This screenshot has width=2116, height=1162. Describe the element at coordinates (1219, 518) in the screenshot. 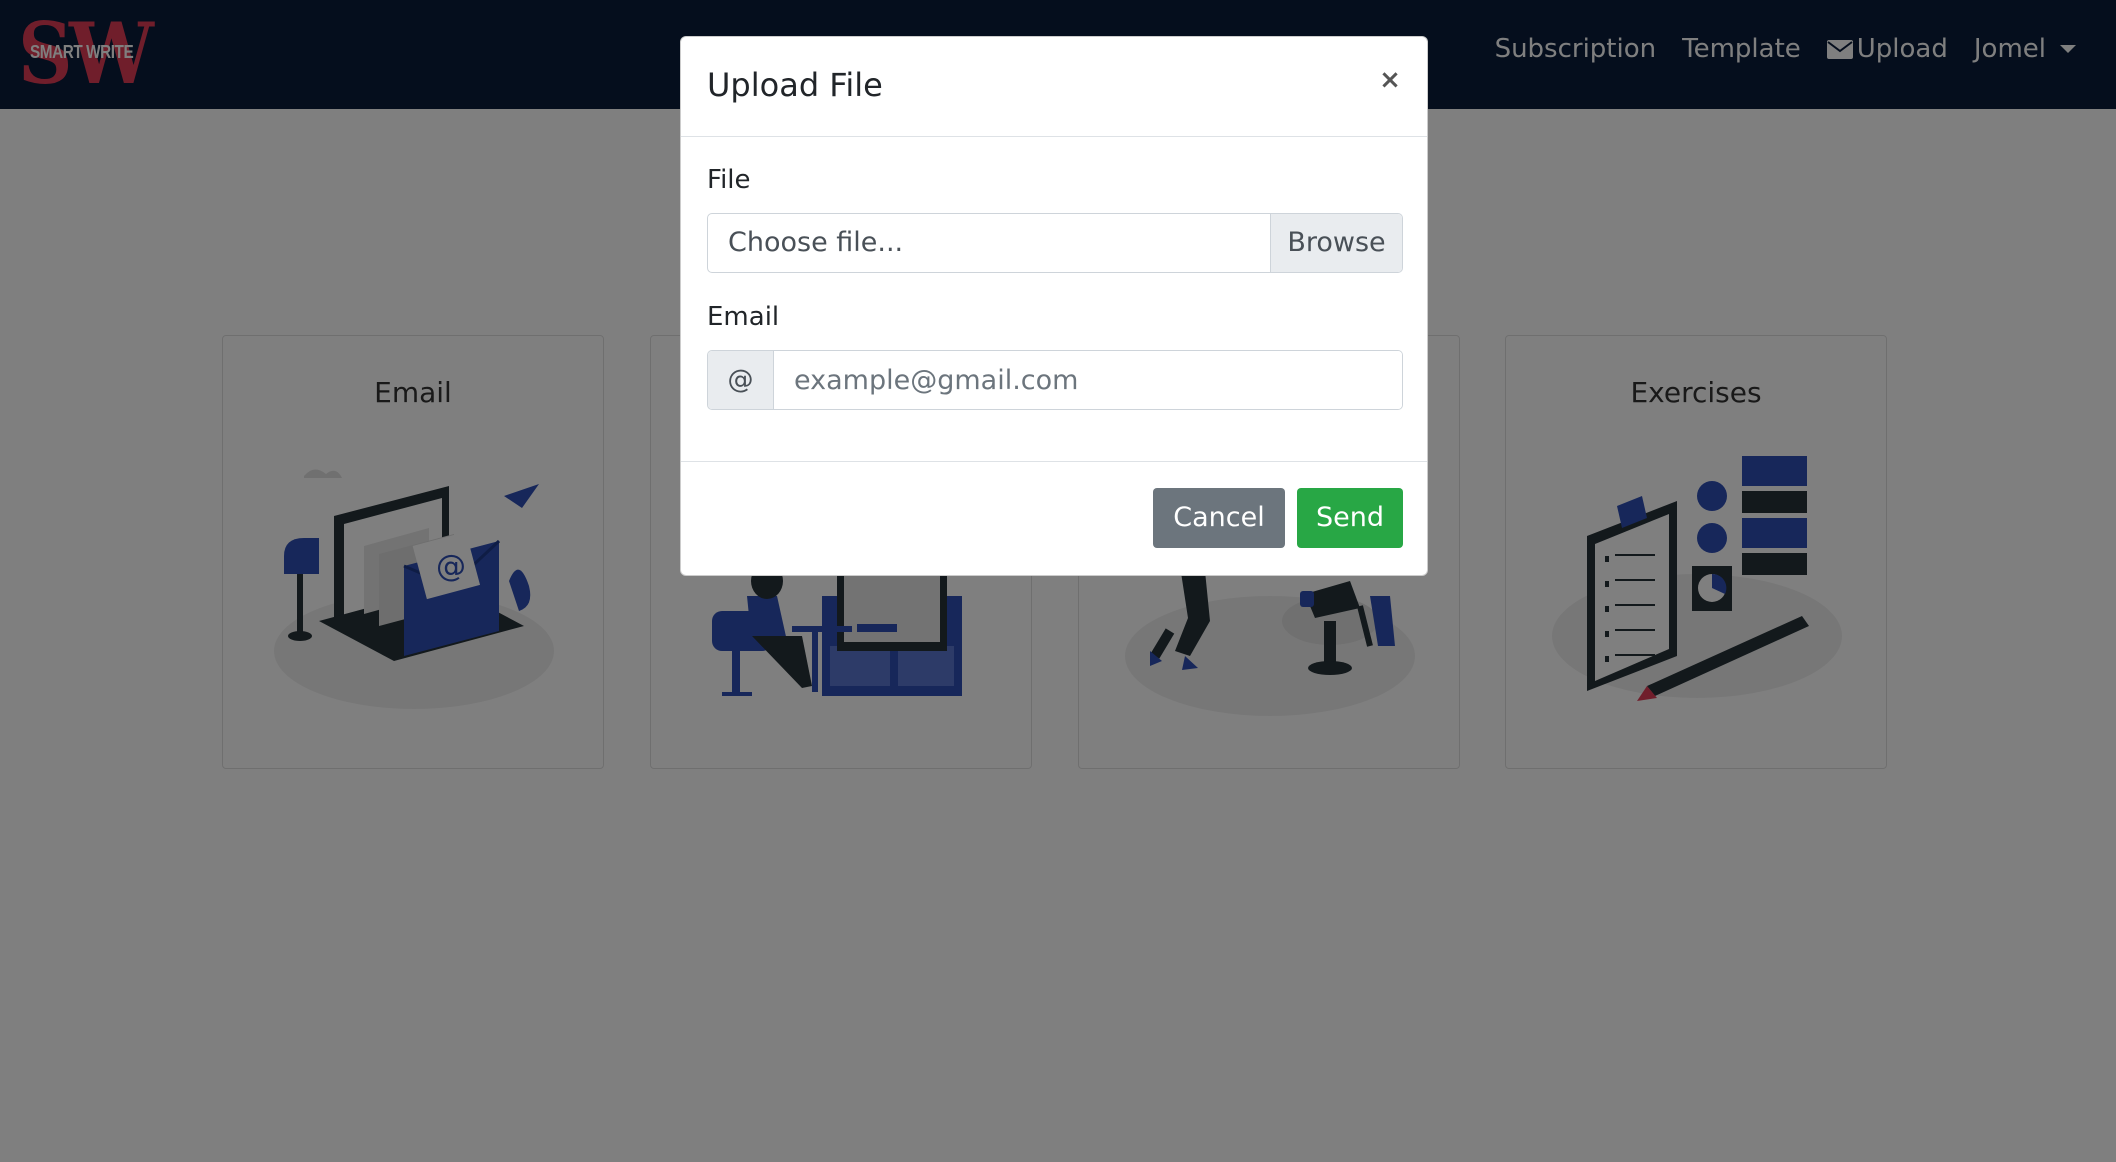

I see `cancel-button: Cancel` at that location.